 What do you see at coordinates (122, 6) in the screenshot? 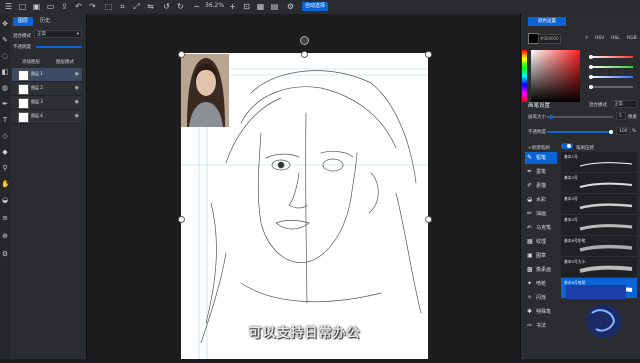
I see `crop-icon: ⌗` at bounding box center [122, 6].